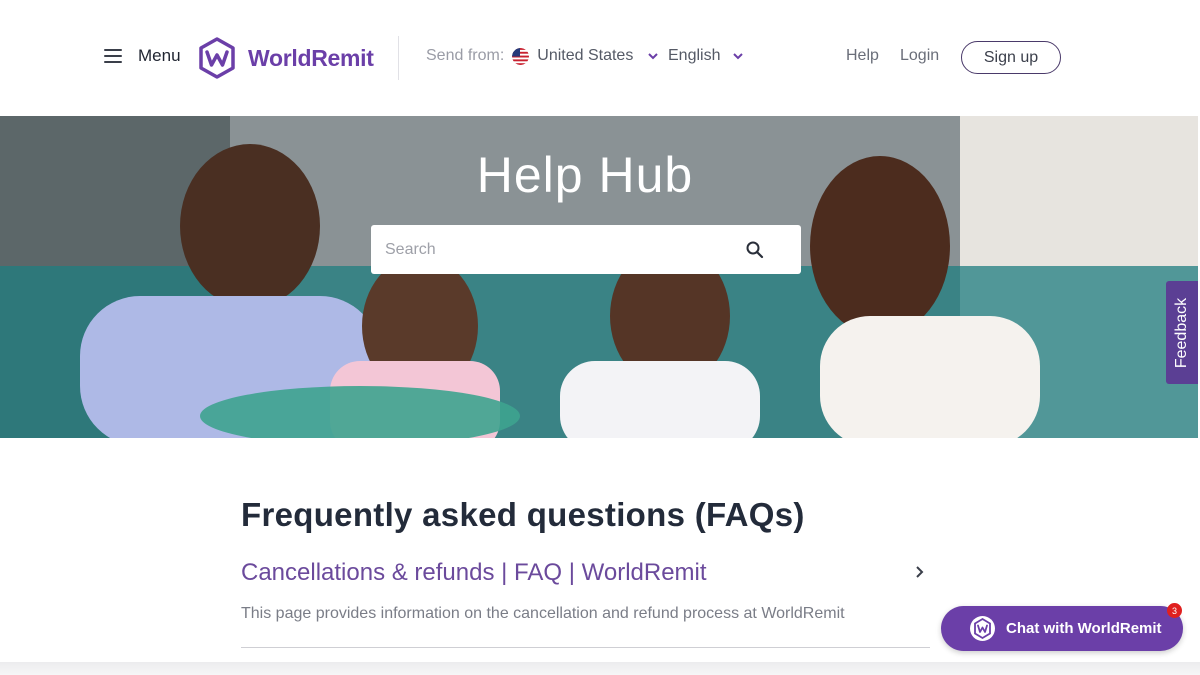 The height and width of the screenshot is (675, 1200). What do you see at coordinates (1084, 628) in the screenshot?
I see `chat-label: Chat with WorldRemit` at bounding box center [1084, 628].